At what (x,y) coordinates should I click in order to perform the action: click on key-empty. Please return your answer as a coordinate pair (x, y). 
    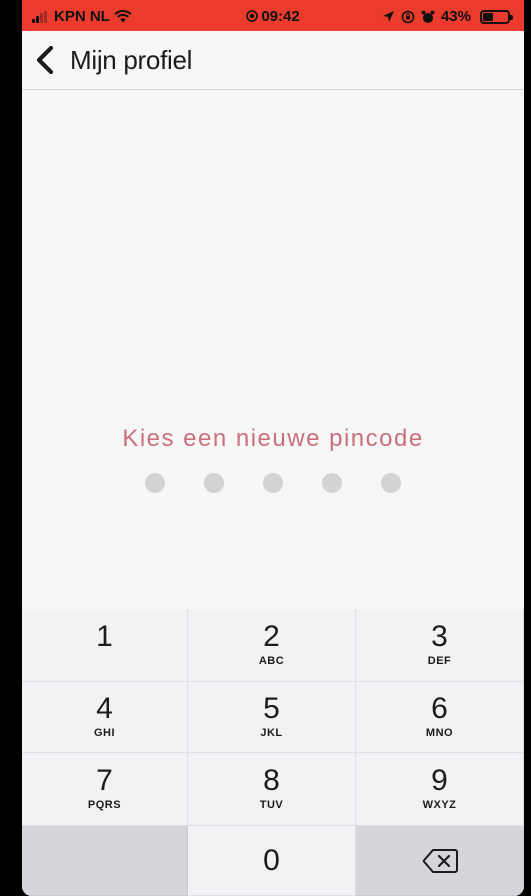
    Looking at the image, I should click on (105, 861).